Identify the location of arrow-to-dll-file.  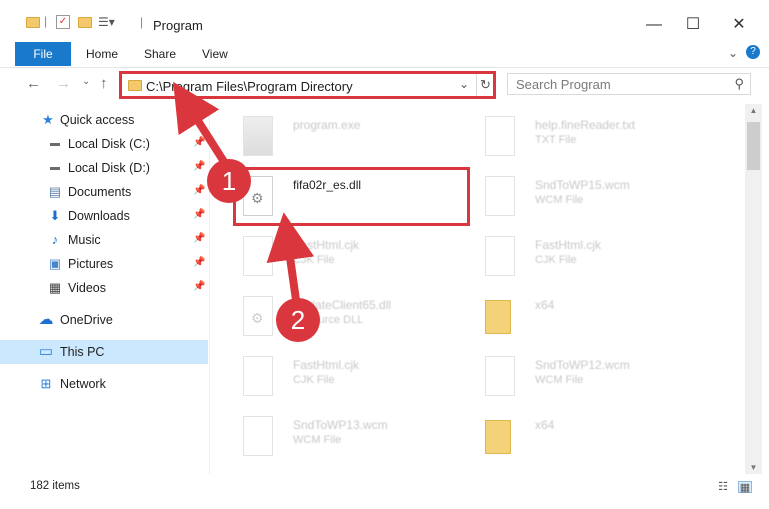
(290, 256).